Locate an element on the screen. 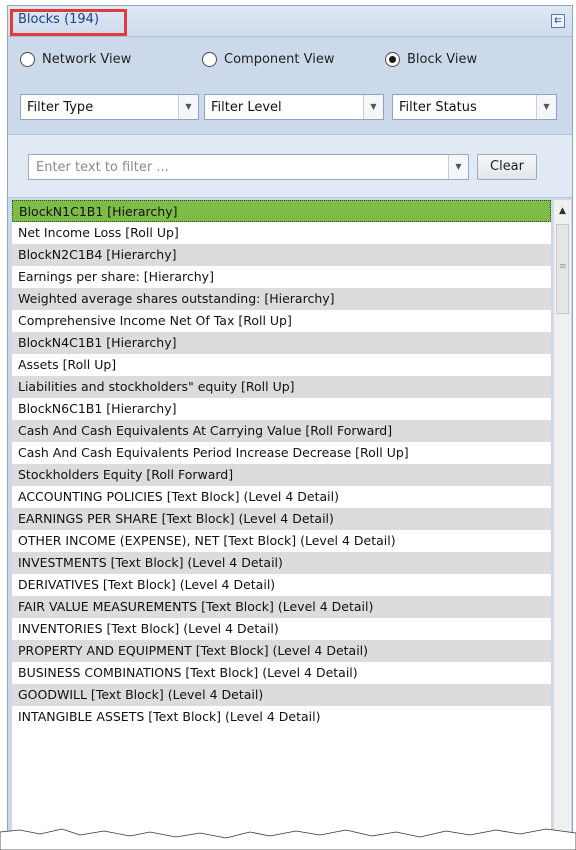 The width and height of the screenshot is (576, 850). list-item: BlockN4C1B1 [Hierarchy] is located at coordinates (281, 343).